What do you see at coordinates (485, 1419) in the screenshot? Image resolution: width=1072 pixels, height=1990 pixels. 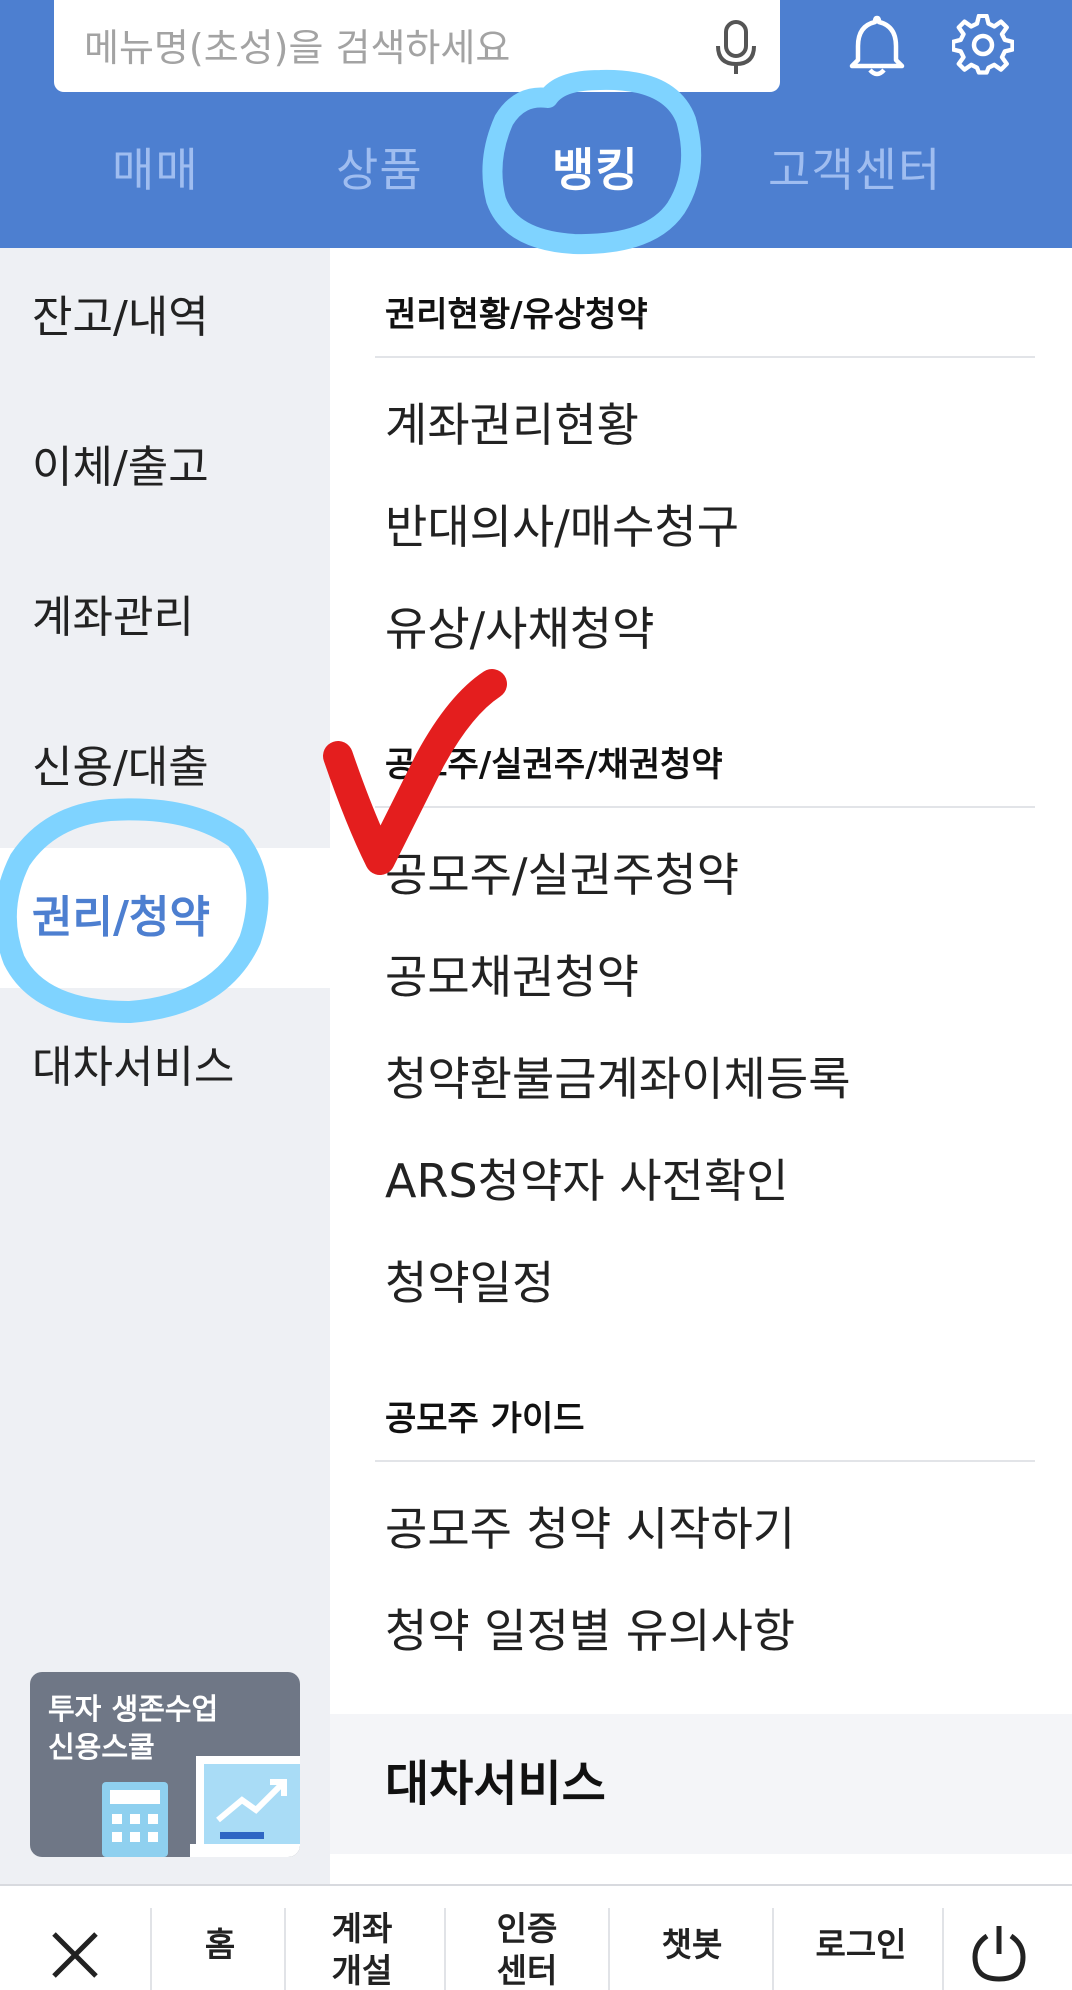 I see `section-title-ipo-guide: 공모주 가이드` at bounding box center [485, 1419].